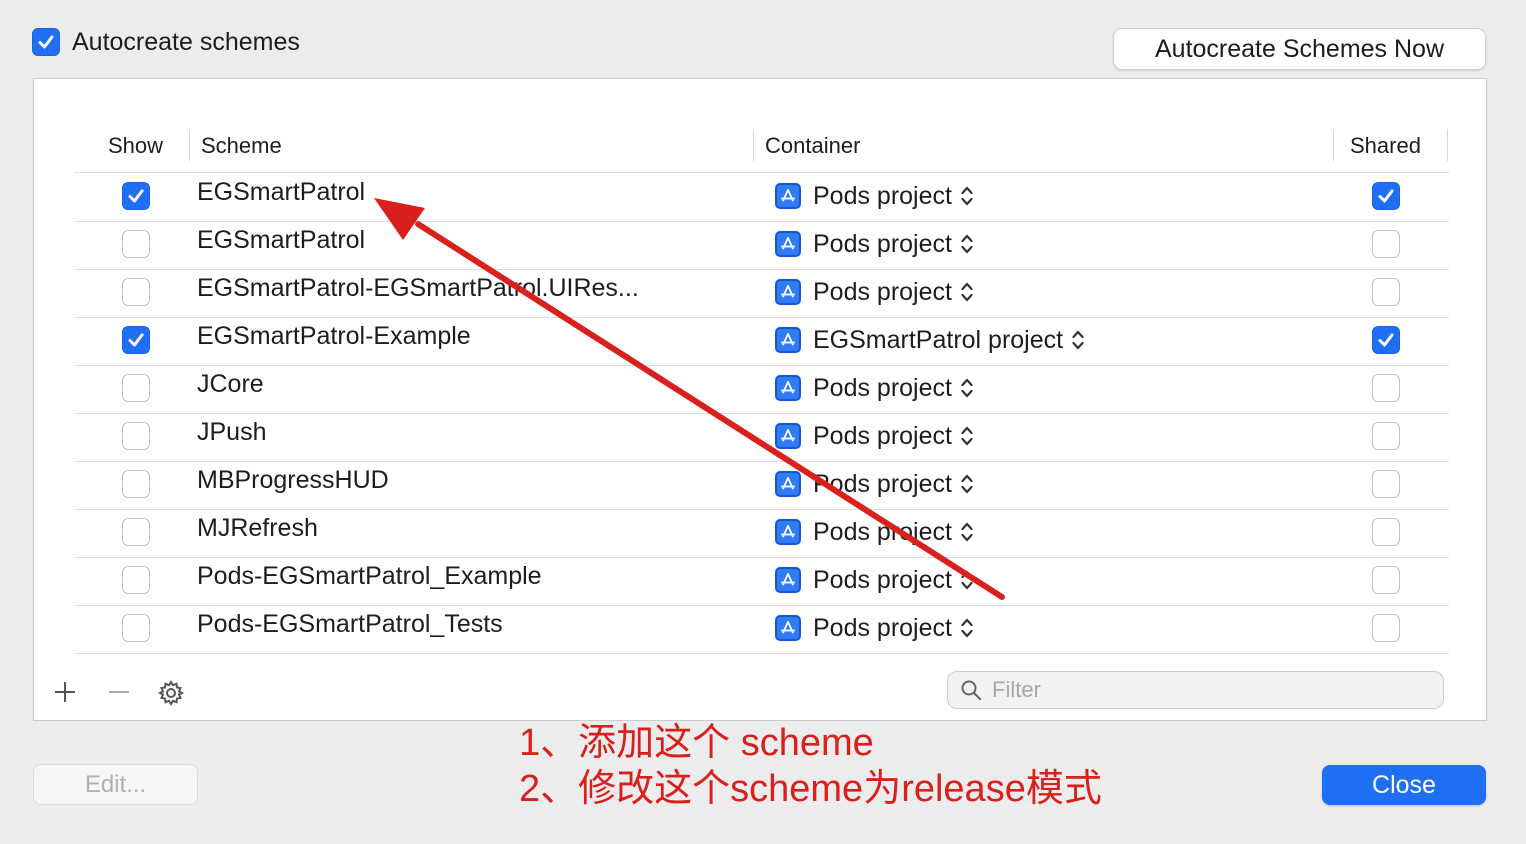 This screenshot has width=1526, height=844. What do you see at coordinates (186, 42) in the screenshot?
I see `autocreate-schemes-label: Autocreate schemes` at bounding box center [186, 42].